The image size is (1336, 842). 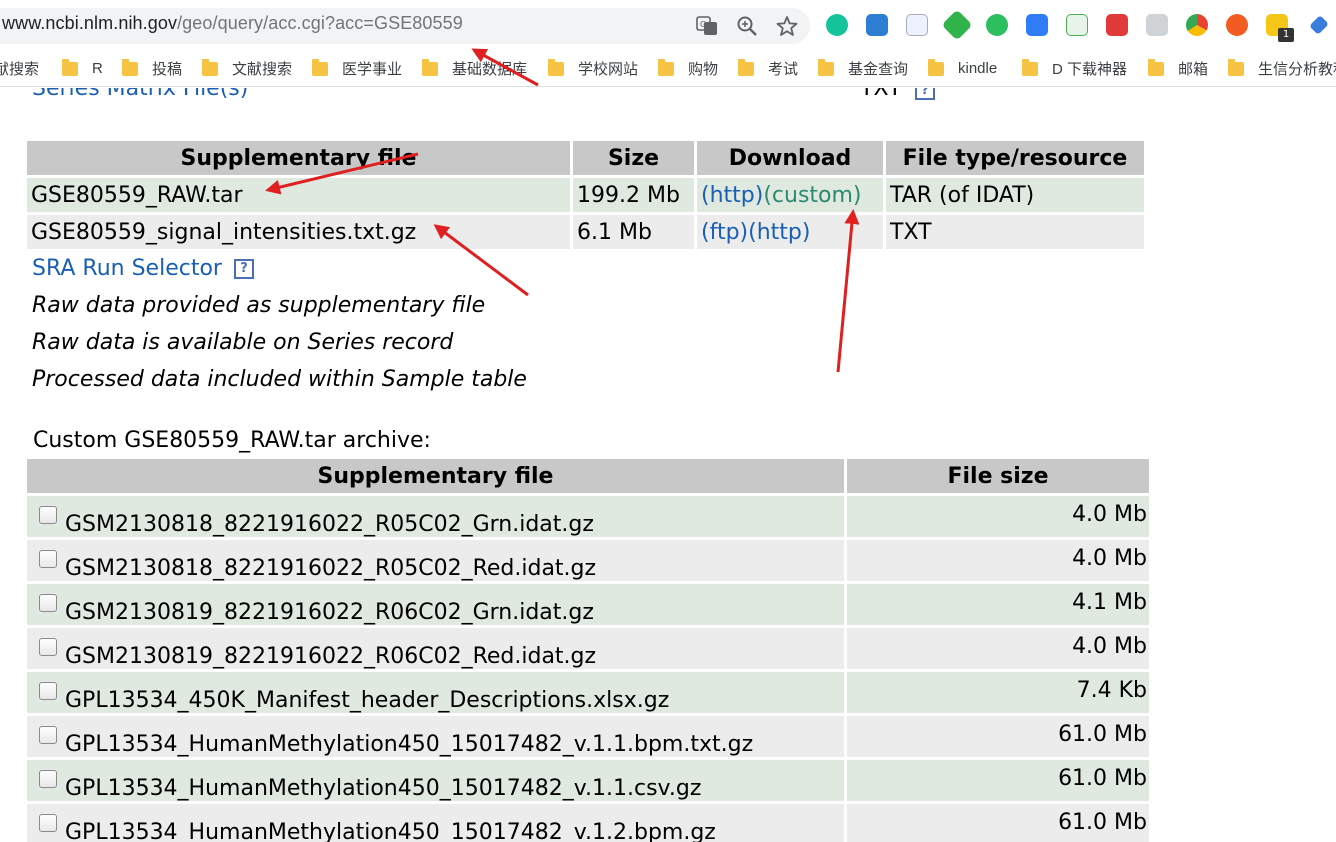 What do you see at coordinates (790, 158) in the screenshot?
I see `header-download: Download` at bounding box center [790, 158].